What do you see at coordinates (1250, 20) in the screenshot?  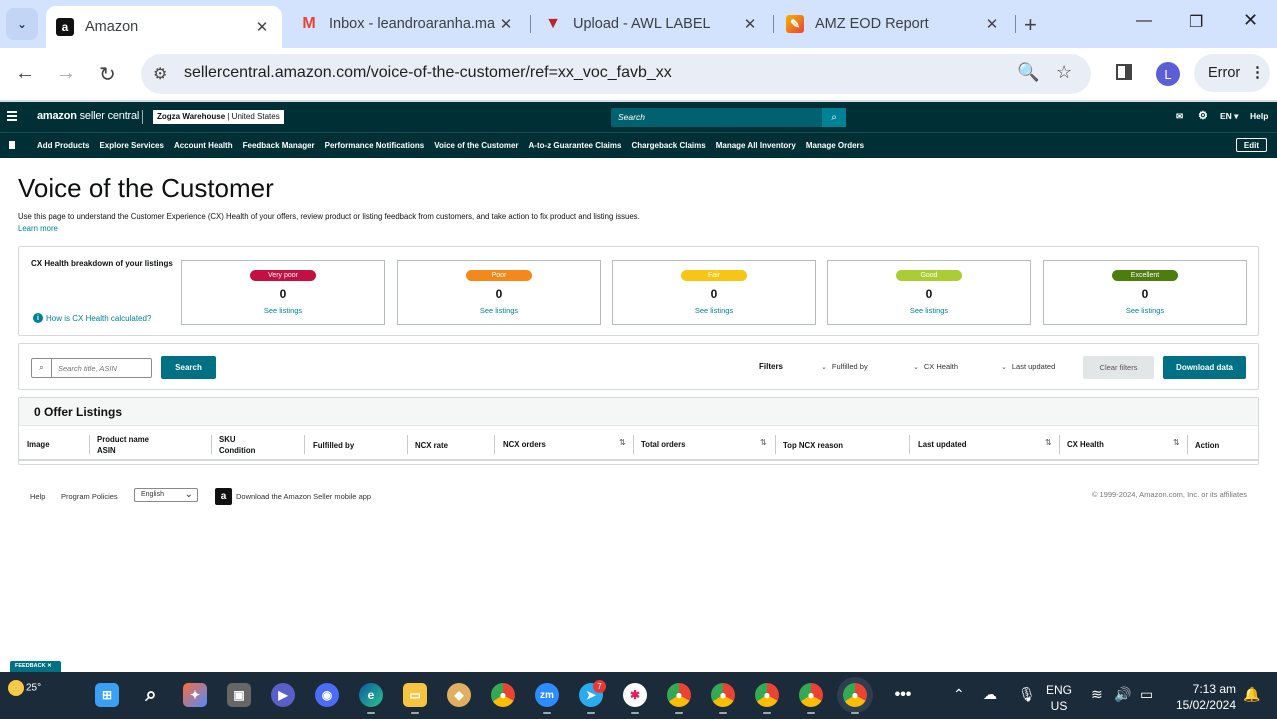 I see `close-window-button: ✕` at bounding box center [1250, 20].